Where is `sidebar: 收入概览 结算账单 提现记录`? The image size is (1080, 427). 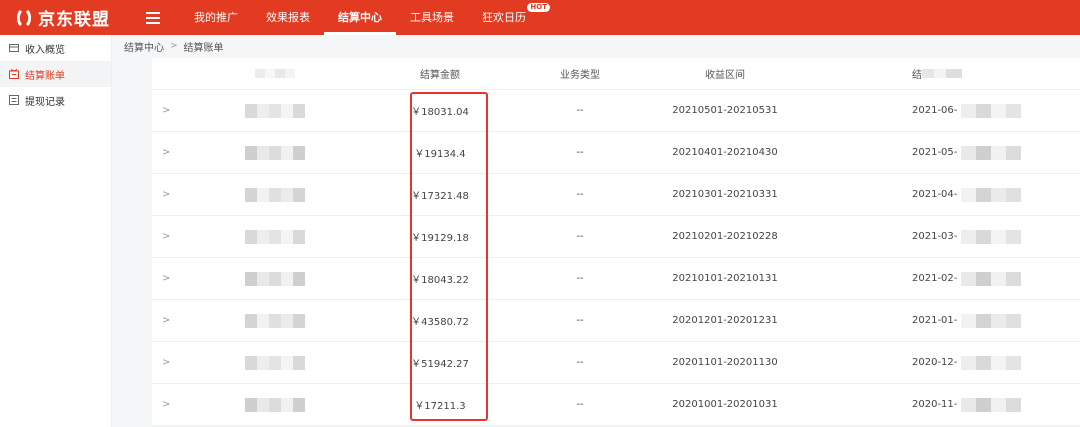 sidebar: 收入概览 结算账单 提现记录 is located at coordinates (56, 231).